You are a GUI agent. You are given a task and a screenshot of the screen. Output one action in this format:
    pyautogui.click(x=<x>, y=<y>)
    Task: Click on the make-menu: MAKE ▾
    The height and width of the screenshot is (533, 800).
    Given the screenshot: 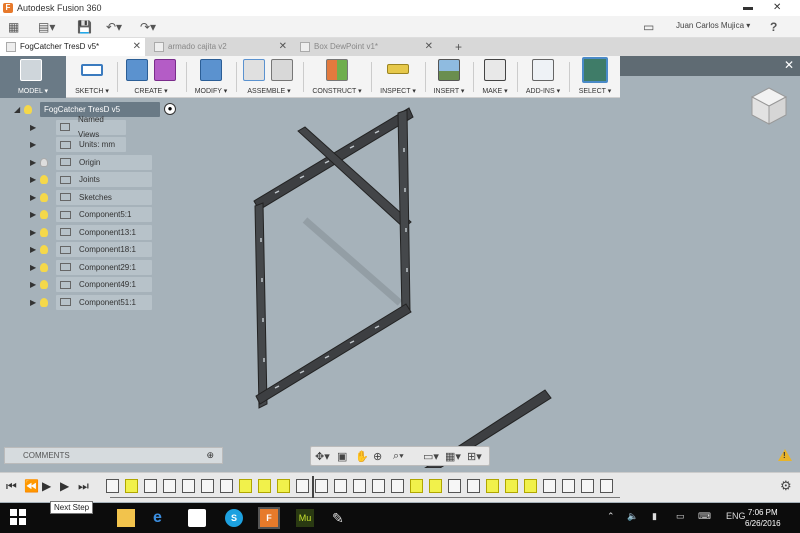 What is the action you would take?
    pyautogui.click(x=495, y=77)
    